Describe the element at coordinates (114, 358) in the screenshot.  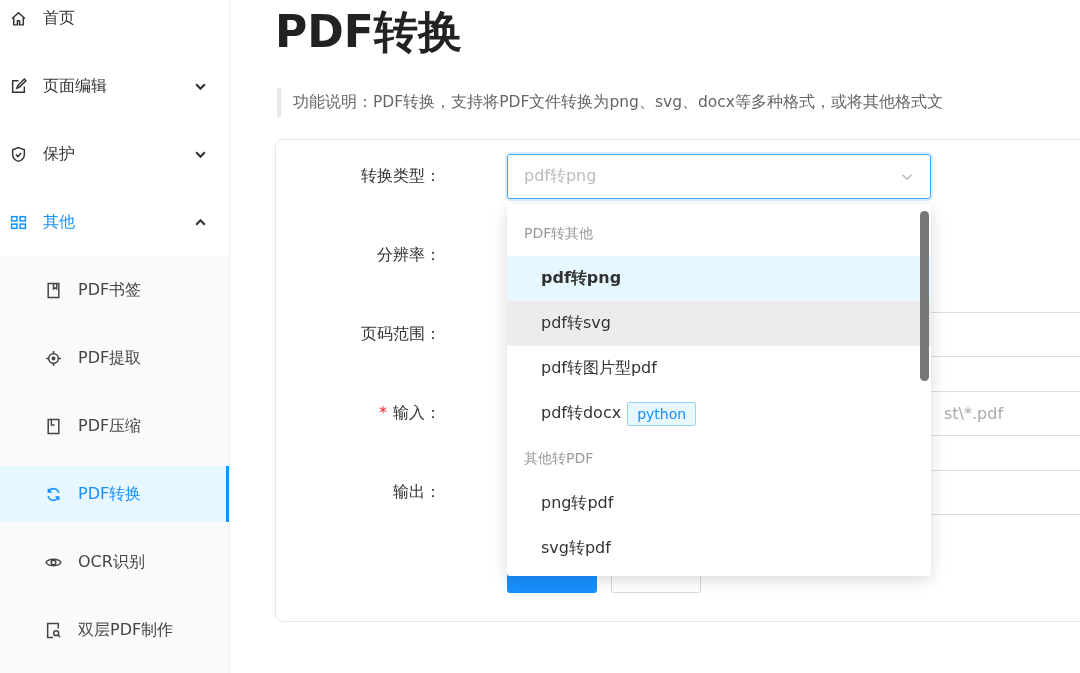
I see `submenu-item: PDF提取` at that location.